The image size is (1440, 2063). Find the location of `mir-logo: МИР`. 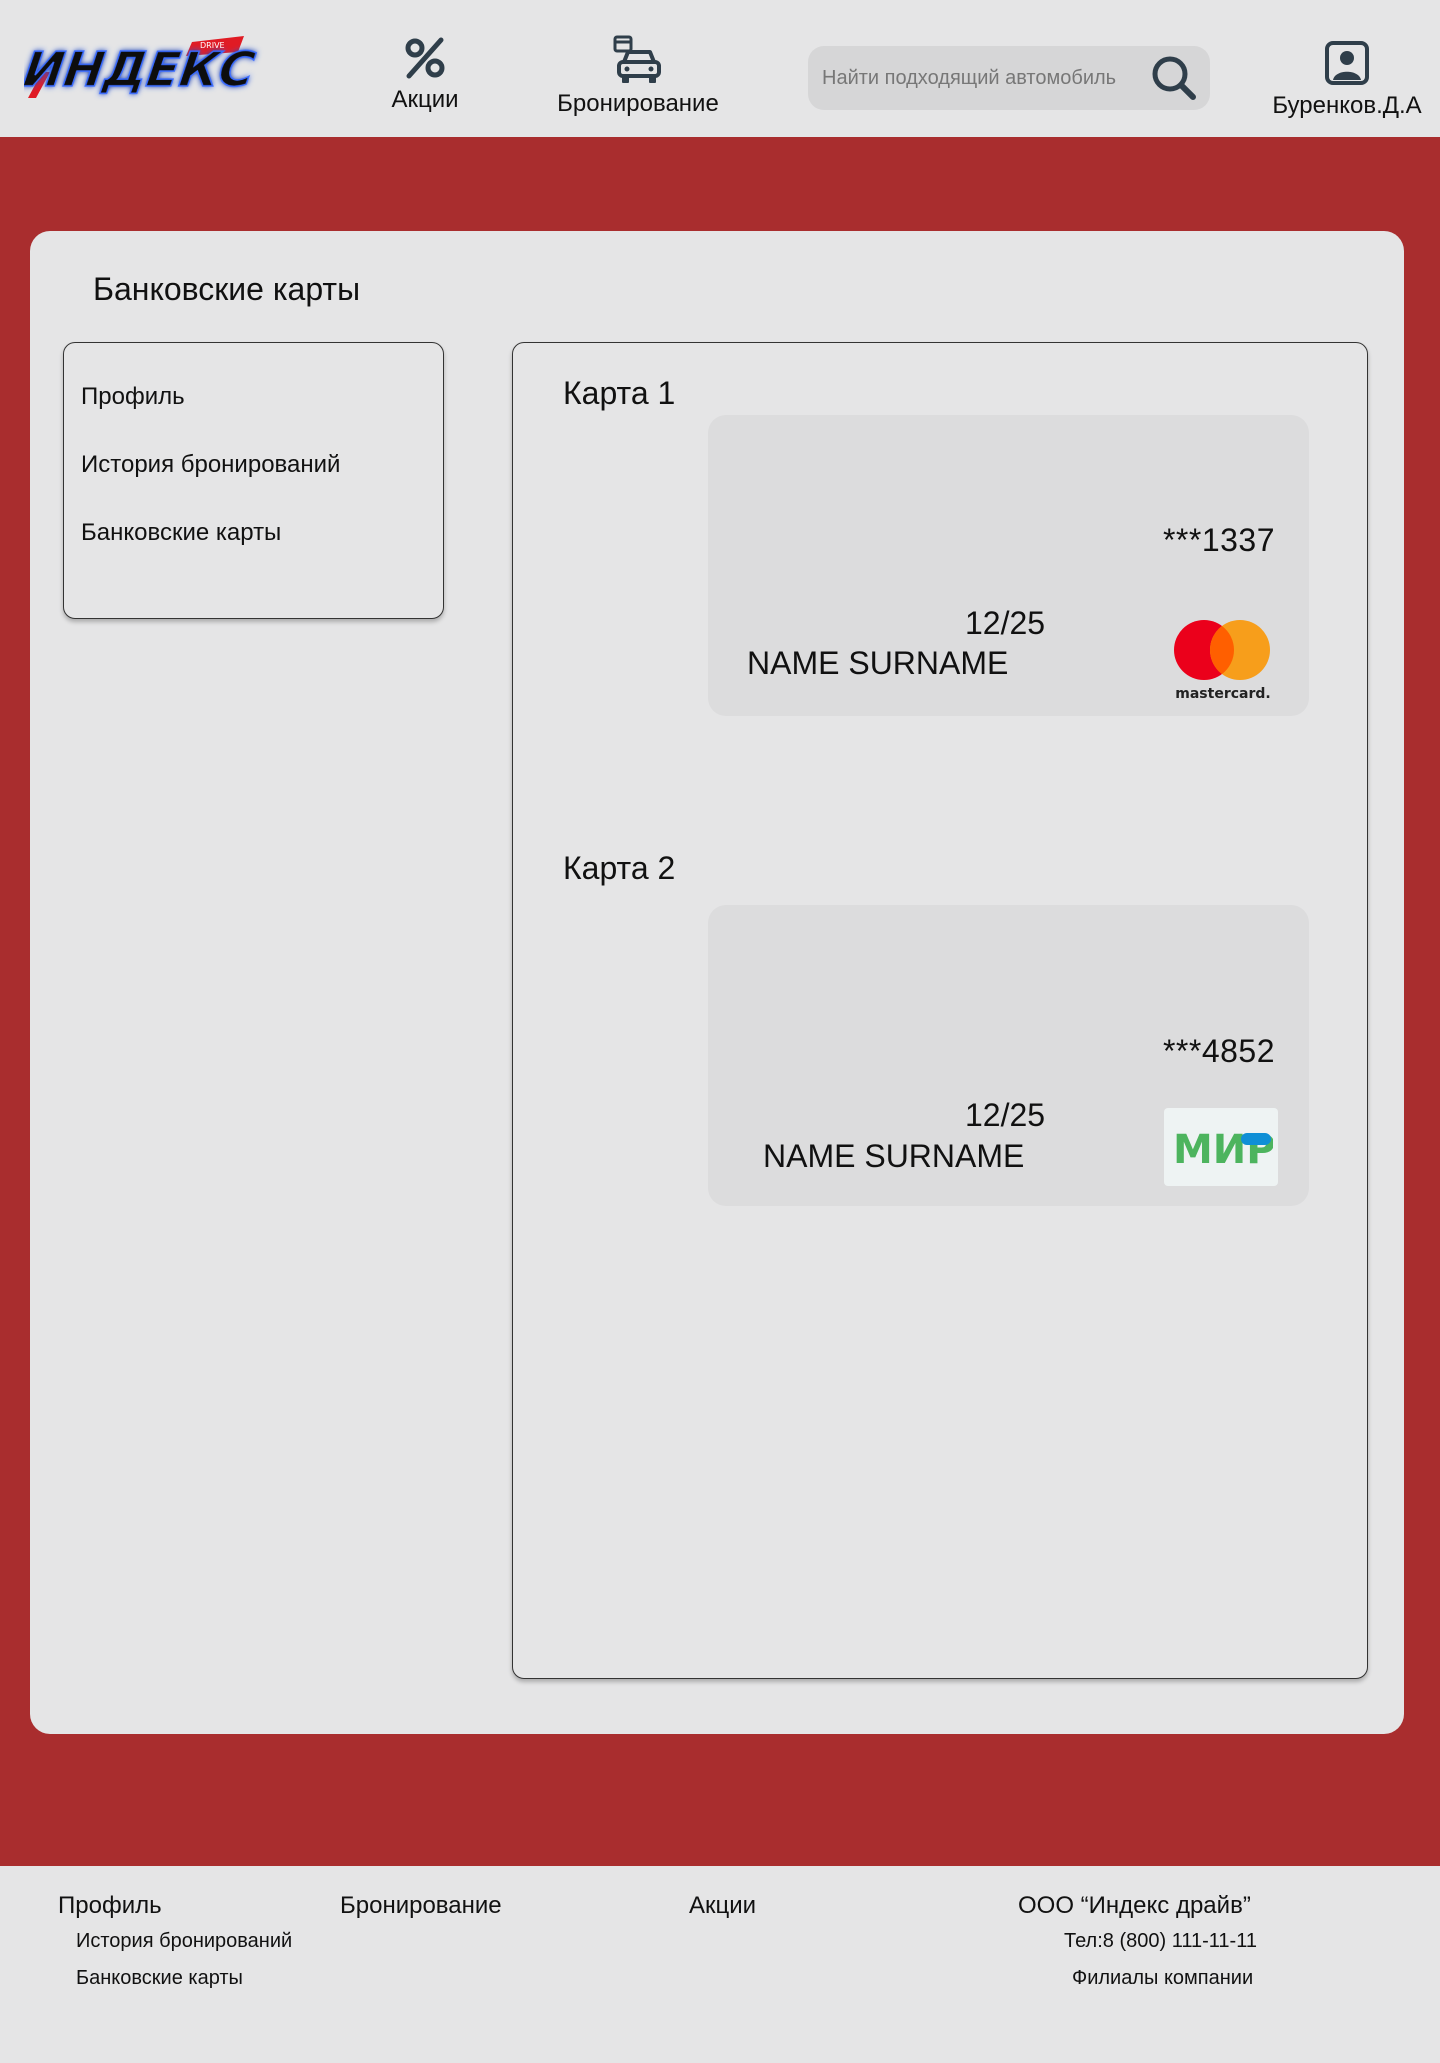

mir-logo: МИР is located at coordinates (1221, 1147).